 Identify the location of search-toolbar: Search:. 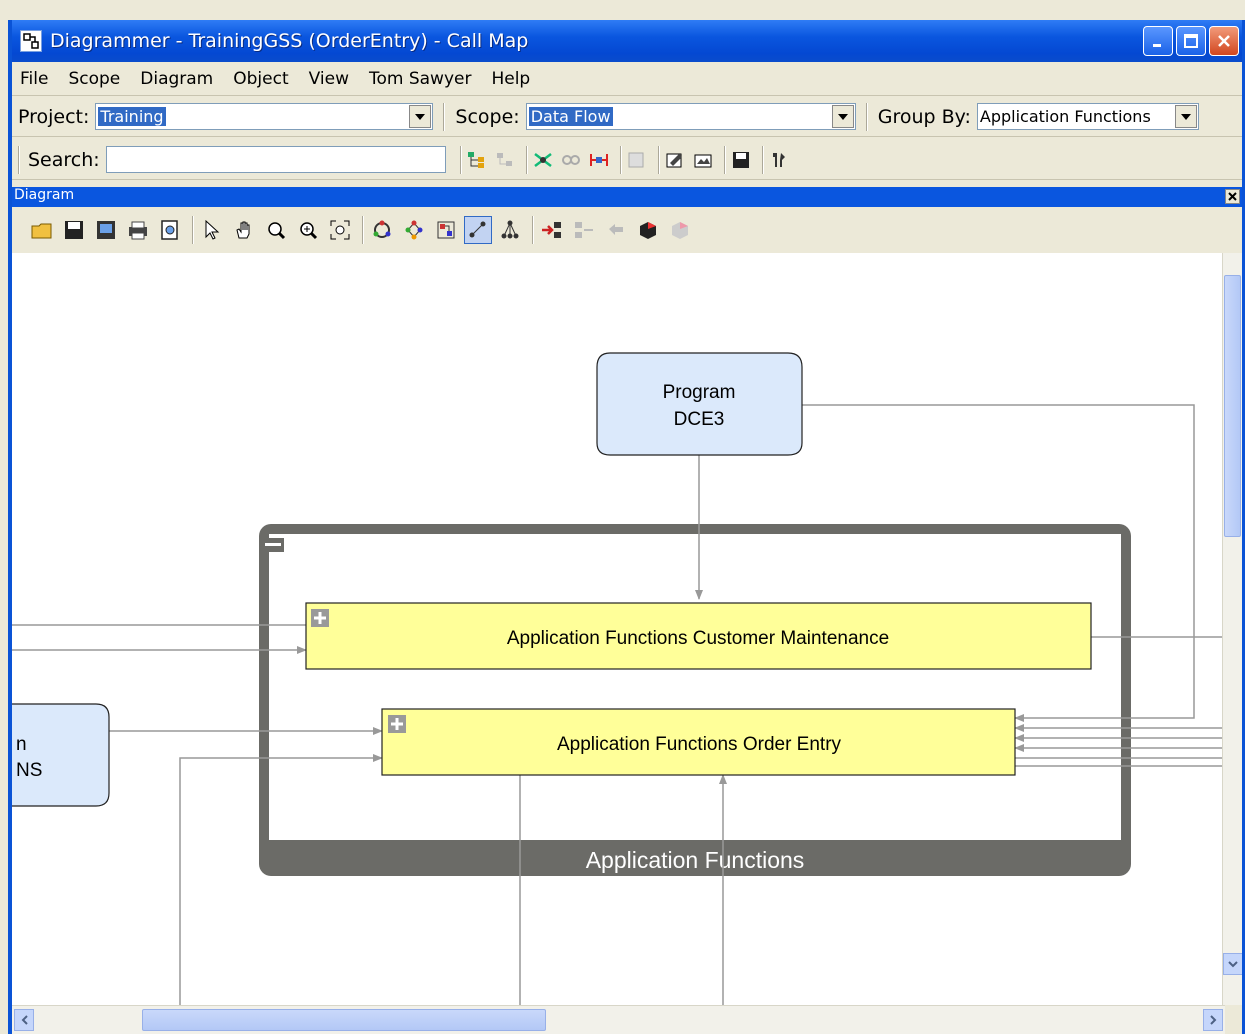
(627, 160).